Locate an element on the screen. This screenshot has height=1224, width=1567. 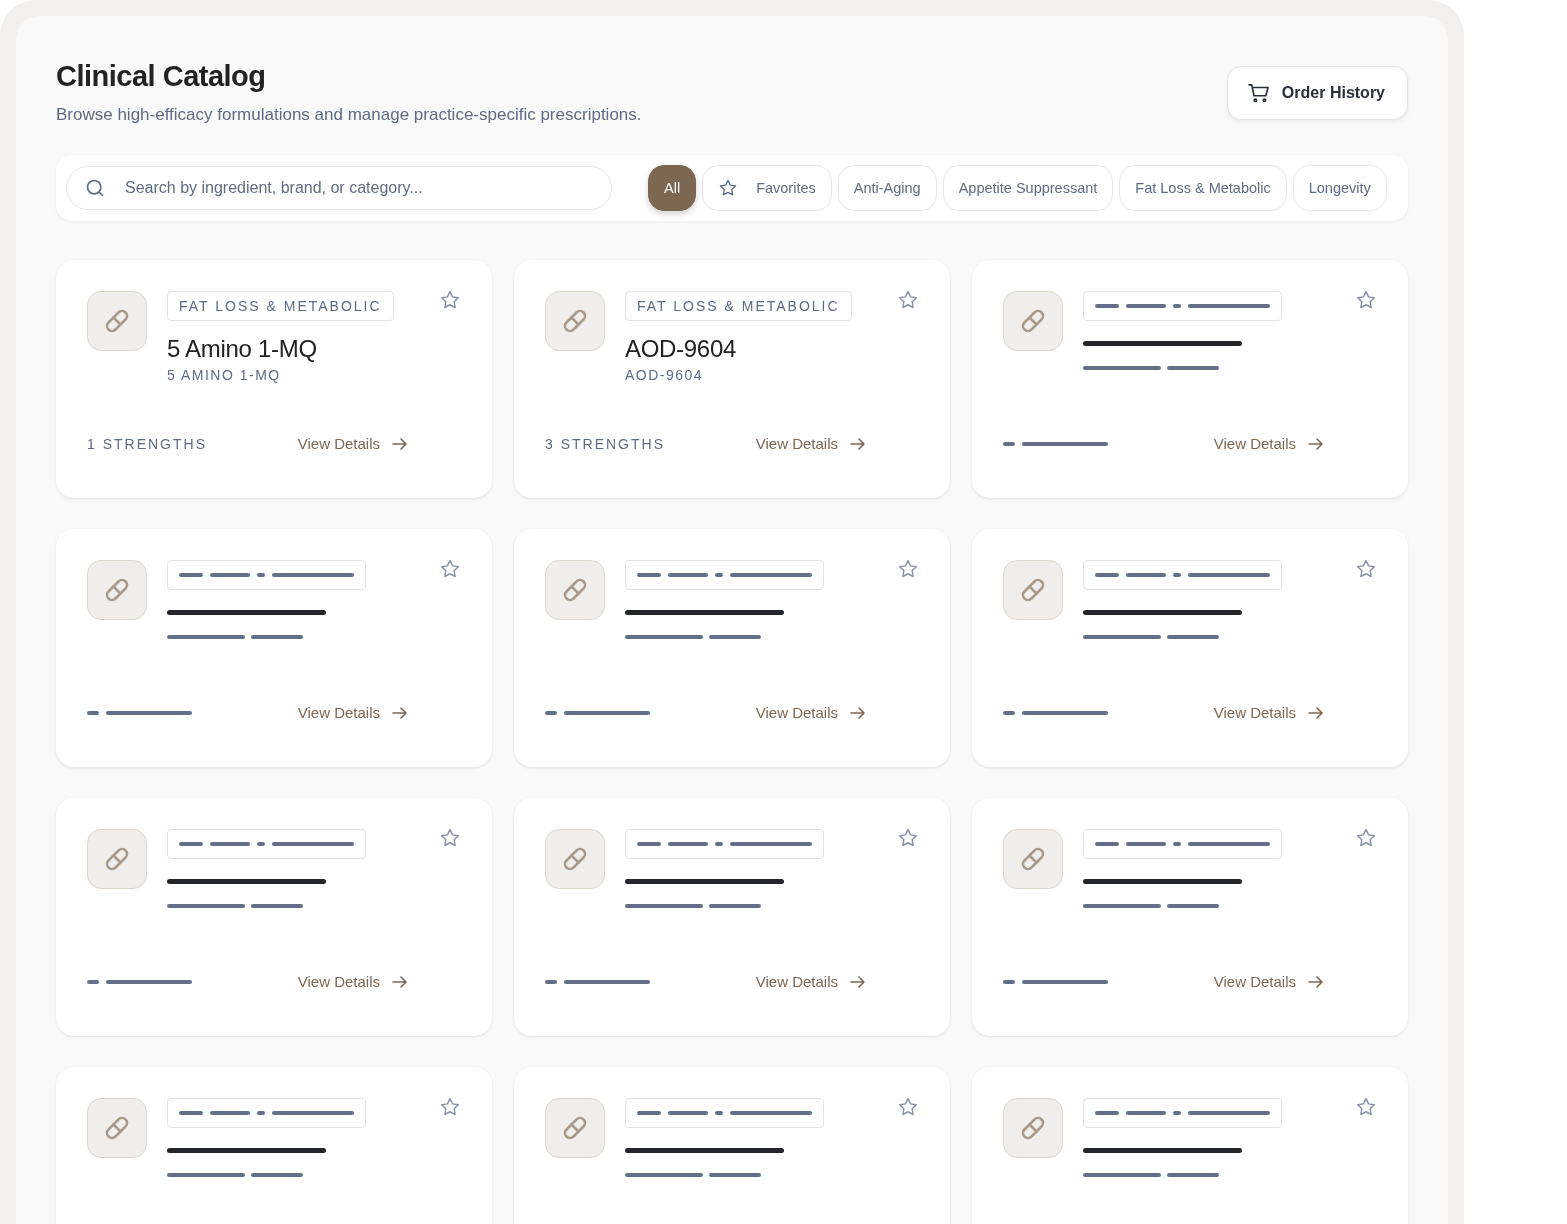
filter-chip: Fat Loss & Metabolic is located at coordinates (1203, 188).